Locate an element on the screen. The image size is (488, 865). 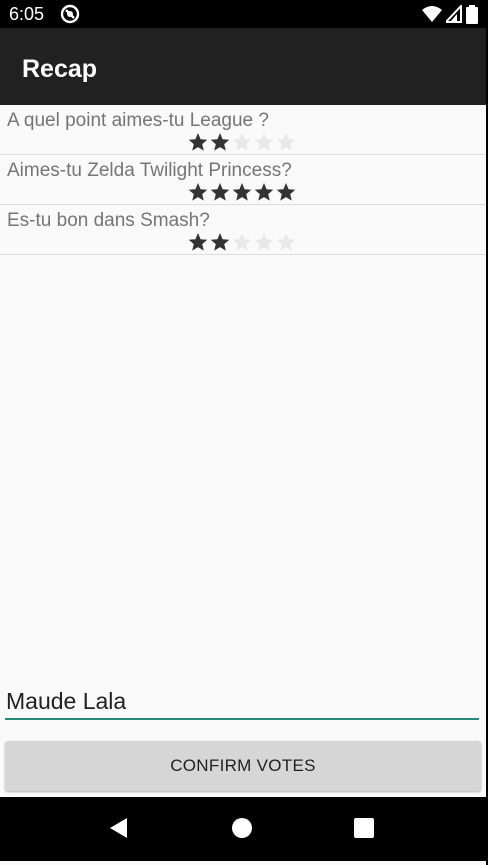
home-icon is located at coordinates (242, 828).